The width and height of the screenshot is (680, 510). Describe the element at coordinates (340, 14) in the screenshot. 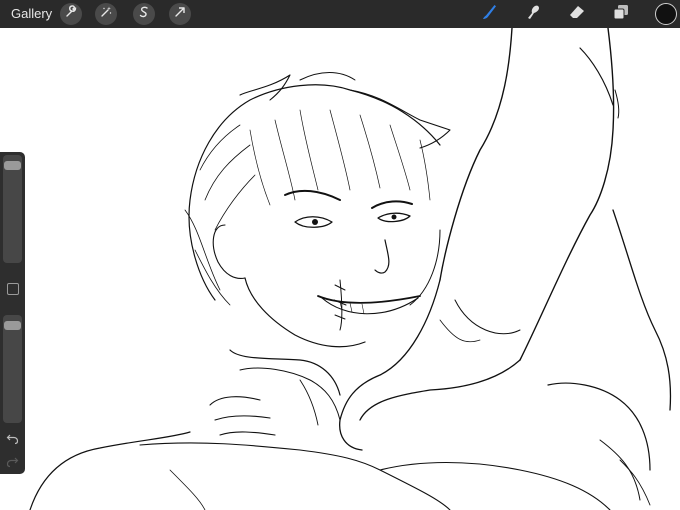

I see `top-toolbar: Gallery` at that location.